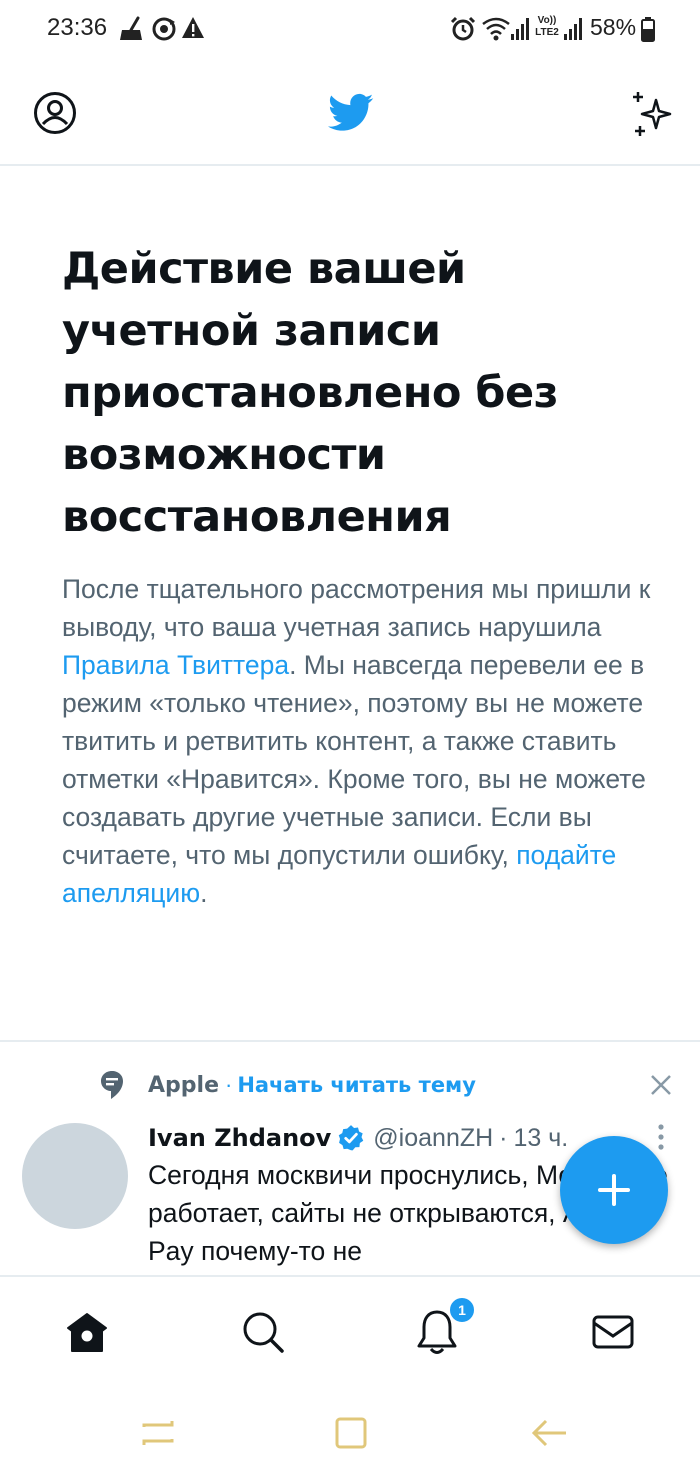 This screenshot has width=700, height=1478. I want to click on home-icon, so click(87, 1332).